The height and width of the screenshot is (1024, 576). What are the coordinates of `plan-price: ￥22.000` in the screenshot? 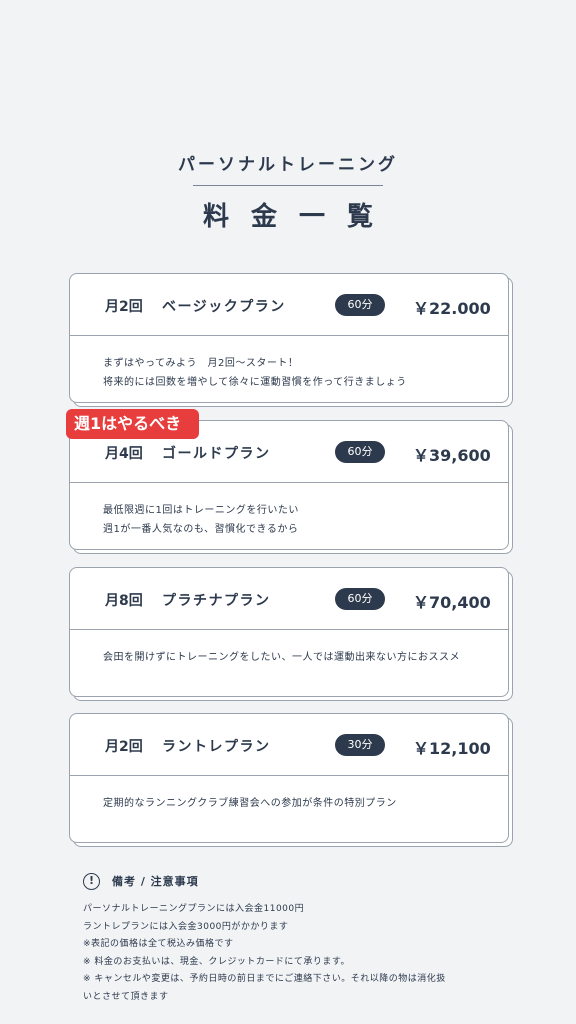 It's located at (452, 308).